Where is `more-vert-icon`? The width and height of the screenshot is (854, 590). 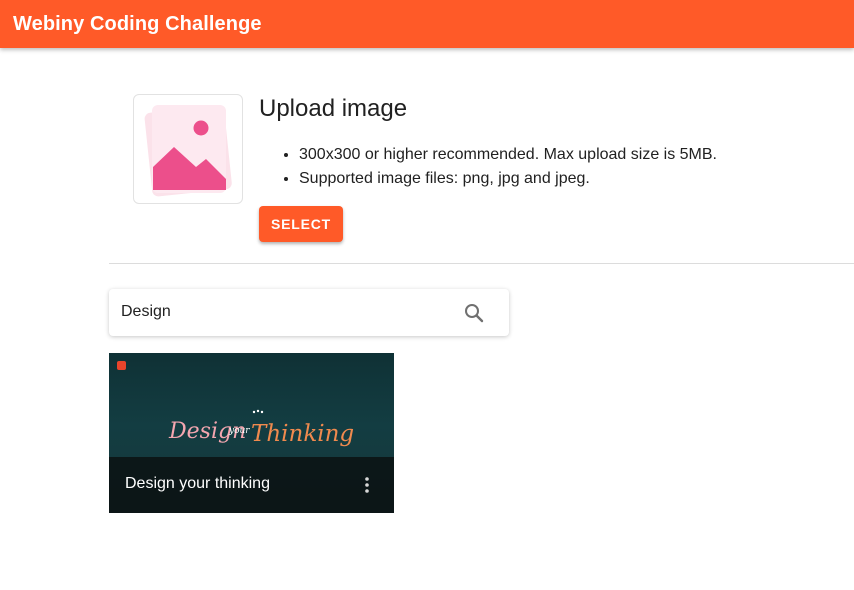
more-vert-icon is located at coordinates (367, 485).